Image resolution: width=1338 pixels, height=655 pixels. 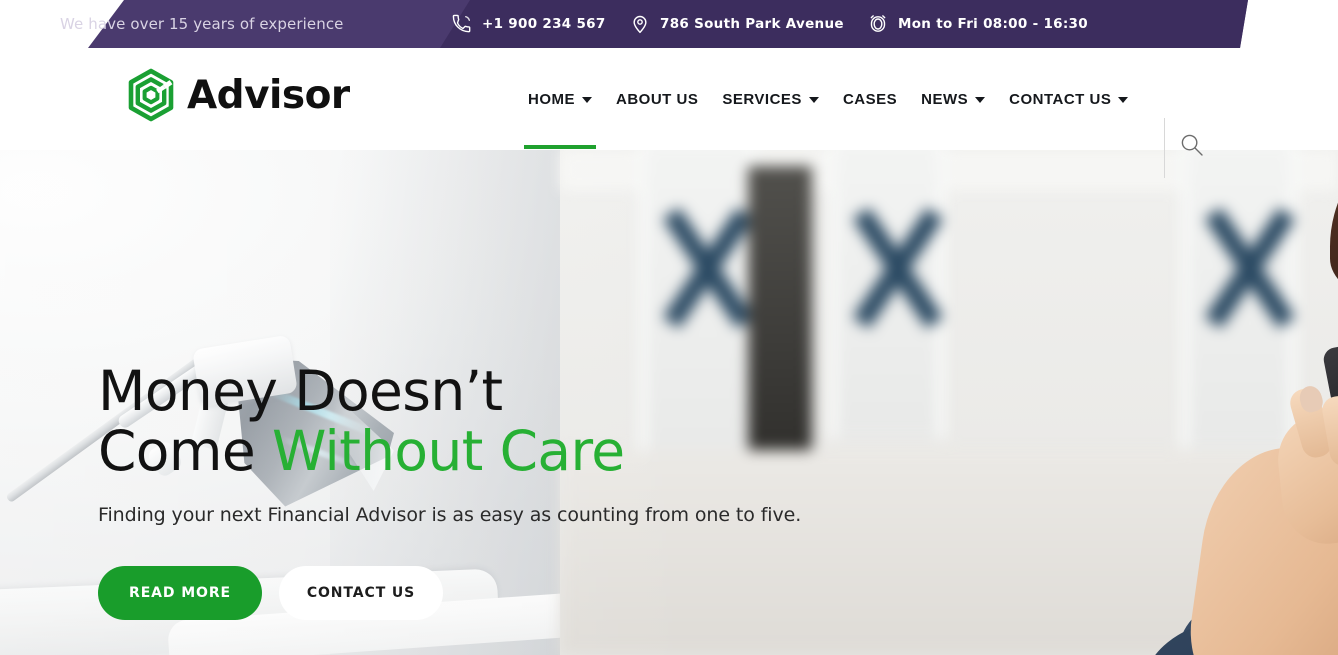 What do you see at coordinates (544, 24) in the screenshot?
I see `topbar-phone-label: +1 900 234 567` at bounding box center [544, 24].